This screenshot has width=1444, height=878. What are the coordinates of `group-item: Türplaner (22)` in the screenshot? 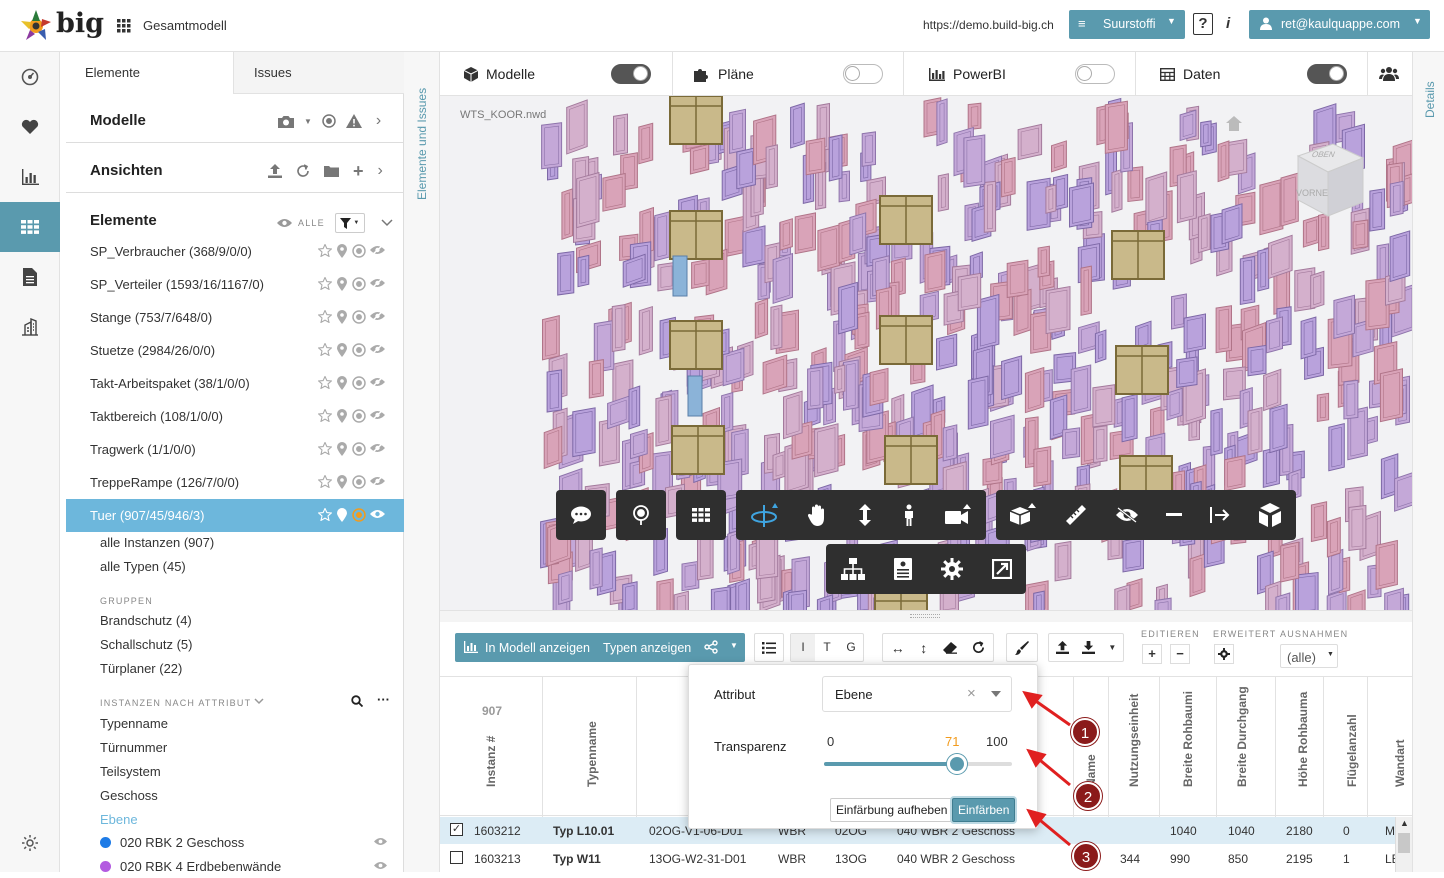 It's located at (141, 668).